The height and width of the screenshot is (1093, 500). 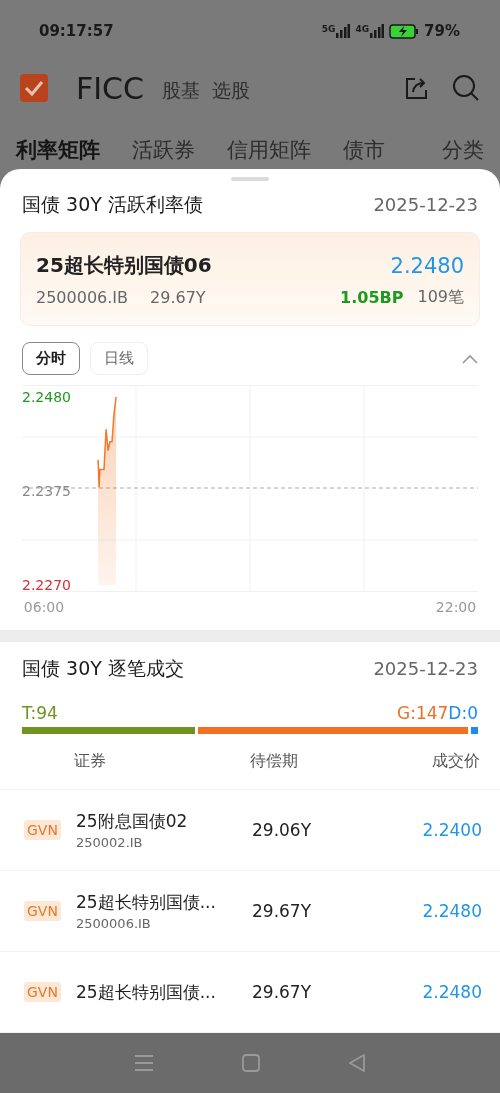 What do you see at coordinates (251, 1063) in the screenshot?
I see `home-icon` at bounding box center [251, 1063].